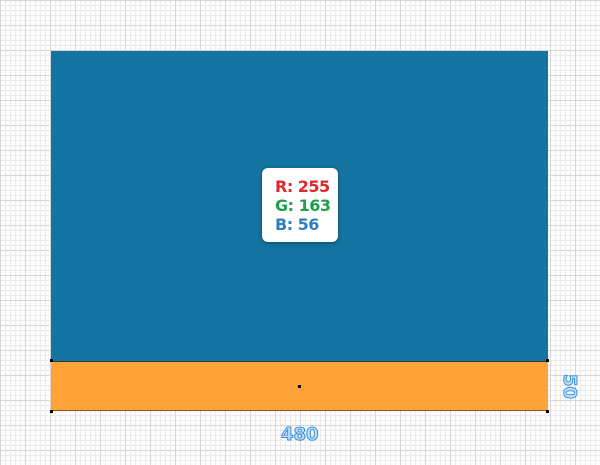 This screenshot has height=465, width=600. I want to click on center-point, so click(299, 386).